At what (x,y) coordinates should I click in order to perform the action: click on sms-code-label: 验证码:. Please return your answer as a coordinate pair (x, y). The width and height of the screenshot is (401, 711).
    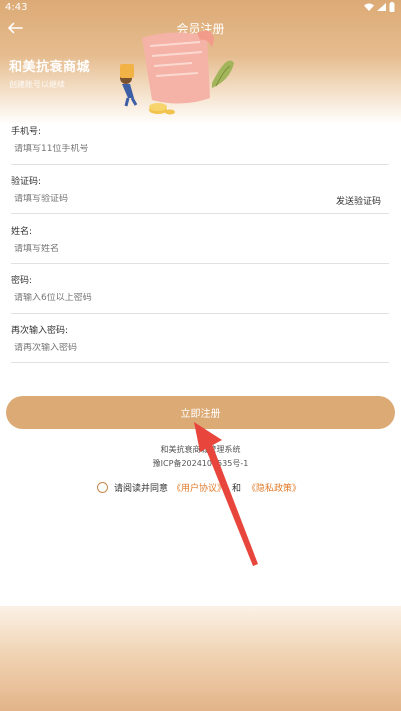
    Looking at the image, I should click on (26, 182).